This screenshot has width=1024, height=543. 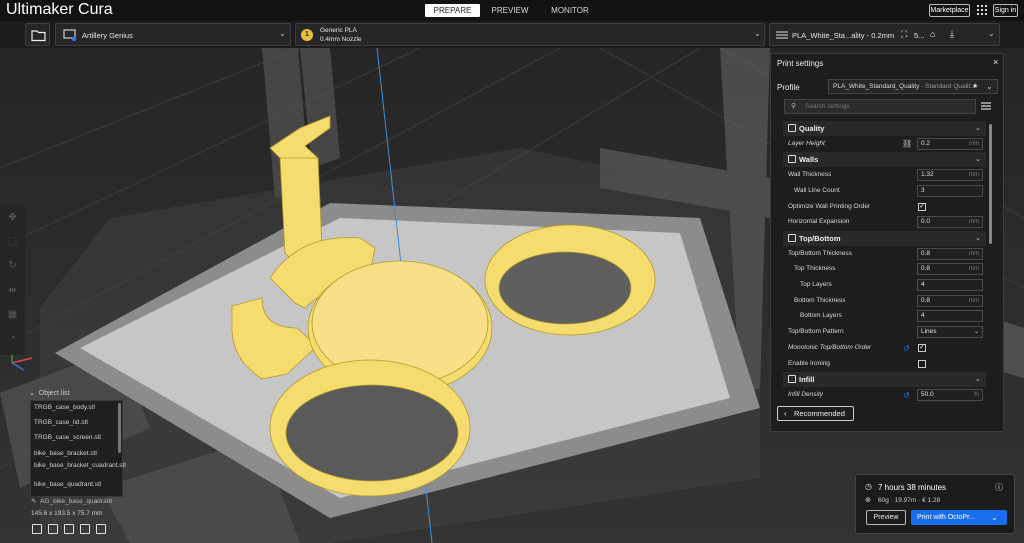 What do you see at coordinates (80, 466) in the screenshot?
I see `list-item: bike_base_bracket_cuadrant.stl` at bounding box center [80, 466].